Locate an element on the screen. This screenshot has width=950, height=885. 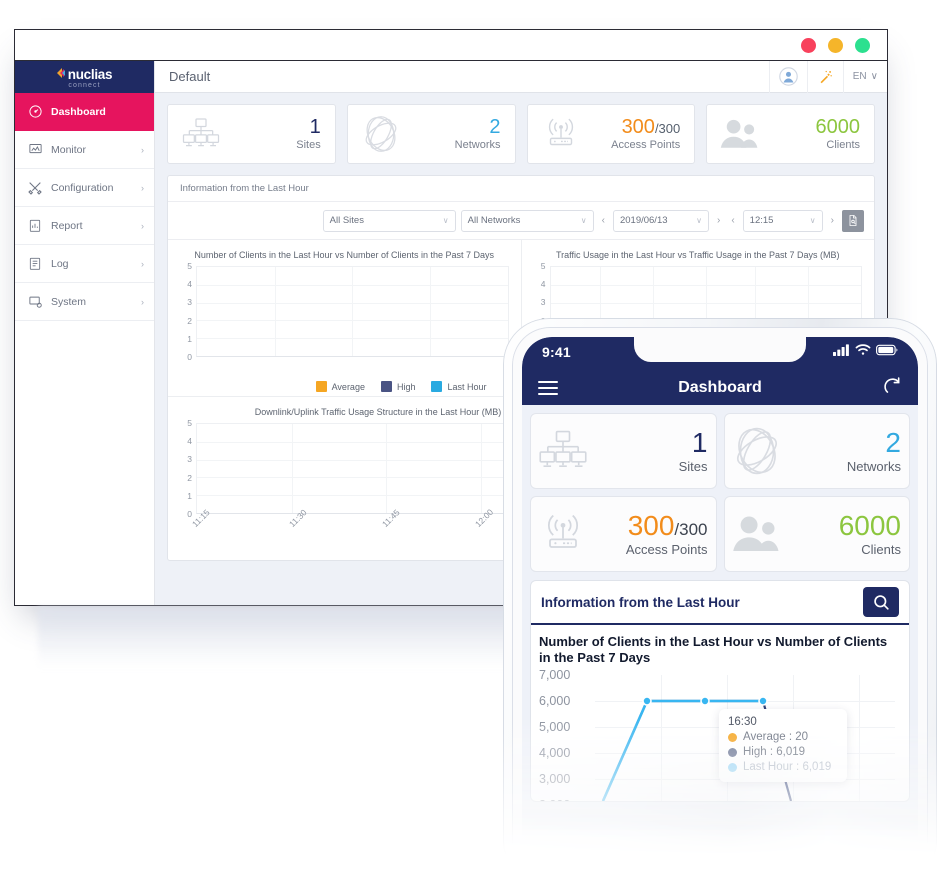
chevron-down-icon: ∨ is located at coordinates (699, 220).